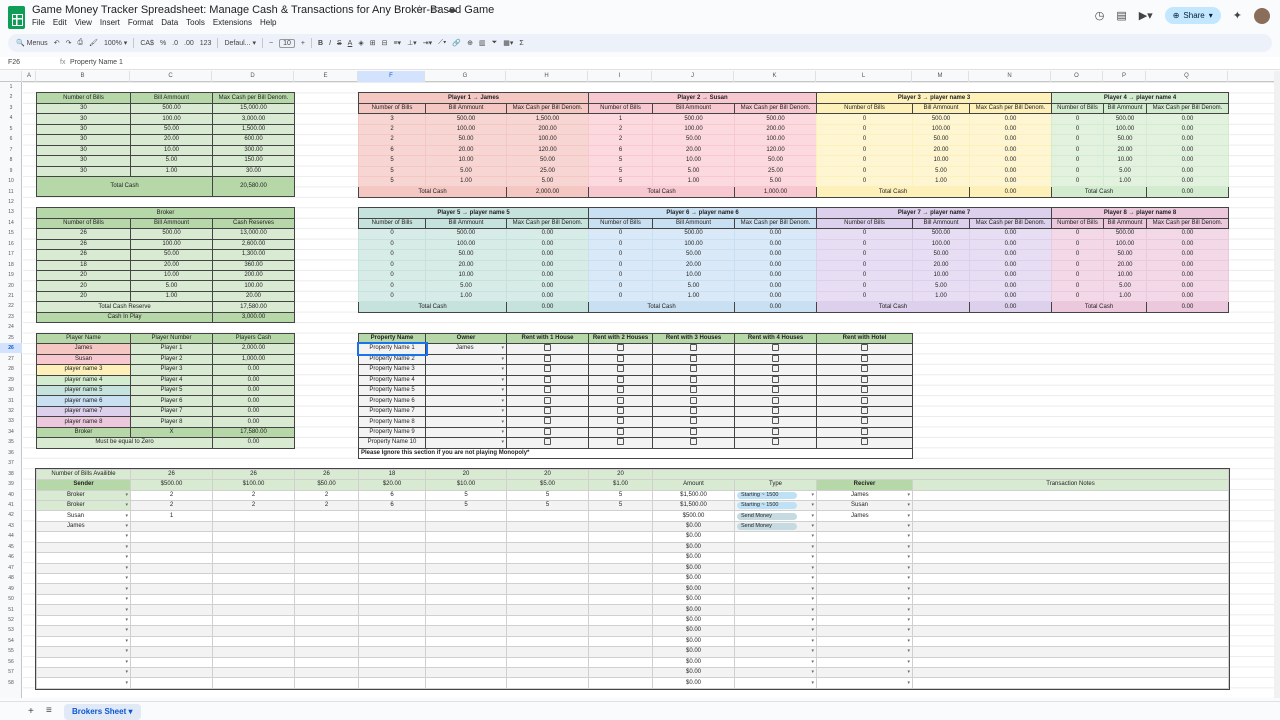  I want to click on property-name-cell: Property Name 10, so click(392, 443).